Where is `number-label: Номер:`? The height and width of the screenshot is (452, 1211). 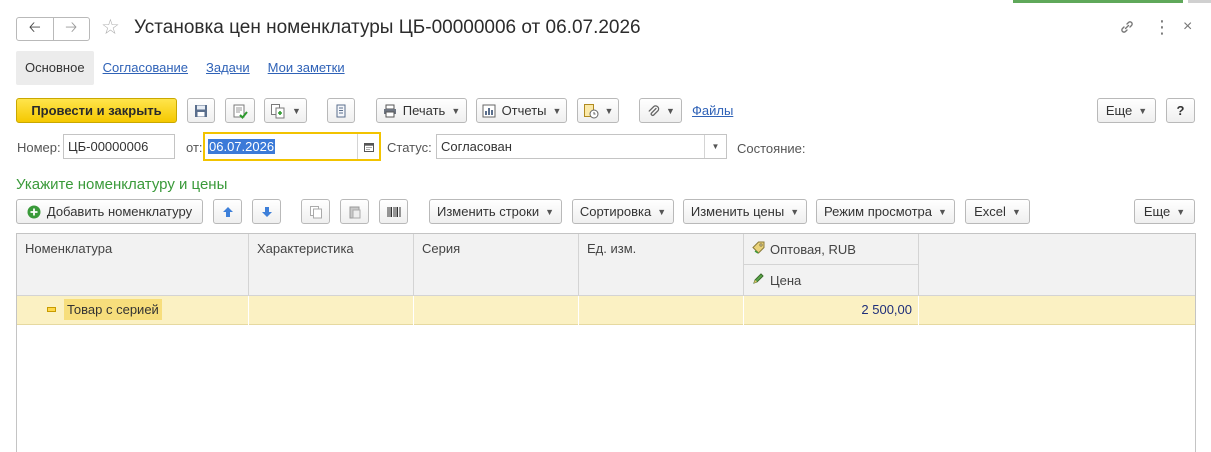 number-label: Номер: is located at coordinates (39, 147).